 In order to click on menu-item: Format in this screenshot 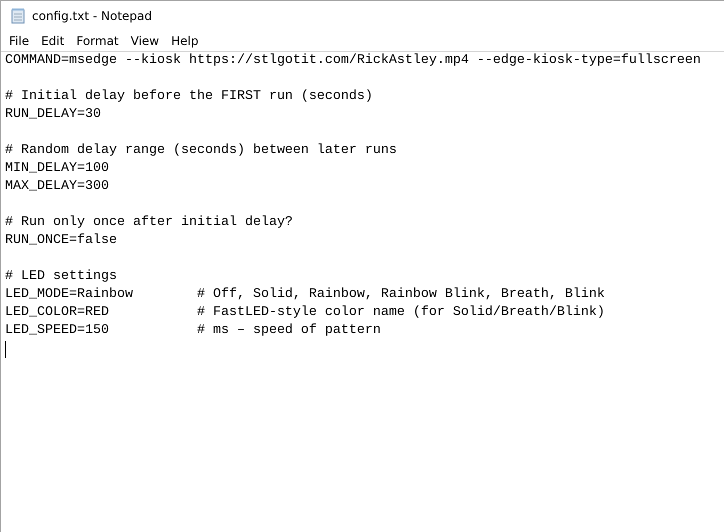, I will do `click(97, 41)`.